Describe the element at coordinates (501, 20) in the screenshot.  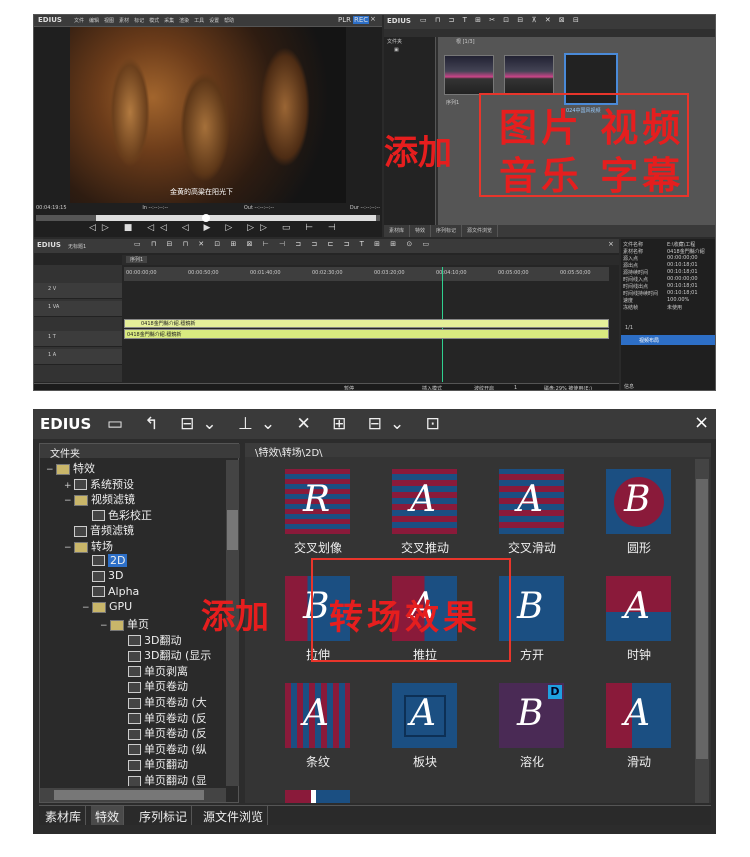
I see `bin-tool-icons: ▭ ⊓ ⊐ T ⊞ ✂ ⊡ ⊟ ⊼ ✕ ⊠ ⊟` at that location.